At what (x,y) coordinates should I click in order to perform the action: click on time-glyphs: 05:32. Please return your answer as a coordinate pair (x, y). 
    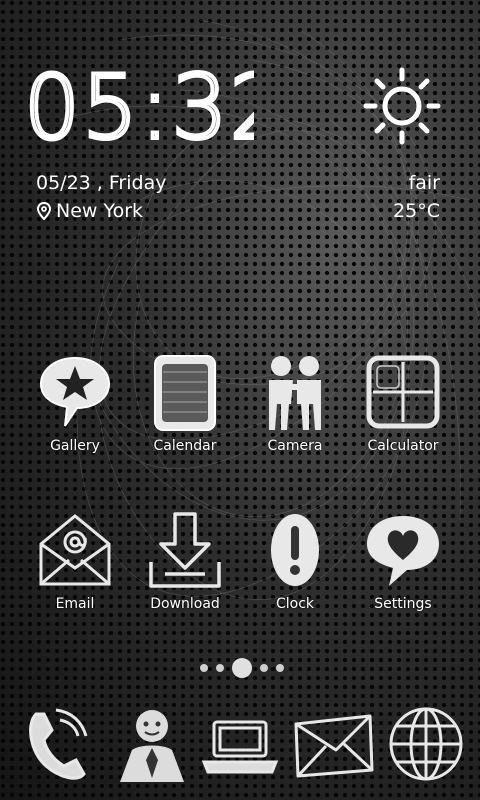
    Looking at the image, I should click on (139, 106).